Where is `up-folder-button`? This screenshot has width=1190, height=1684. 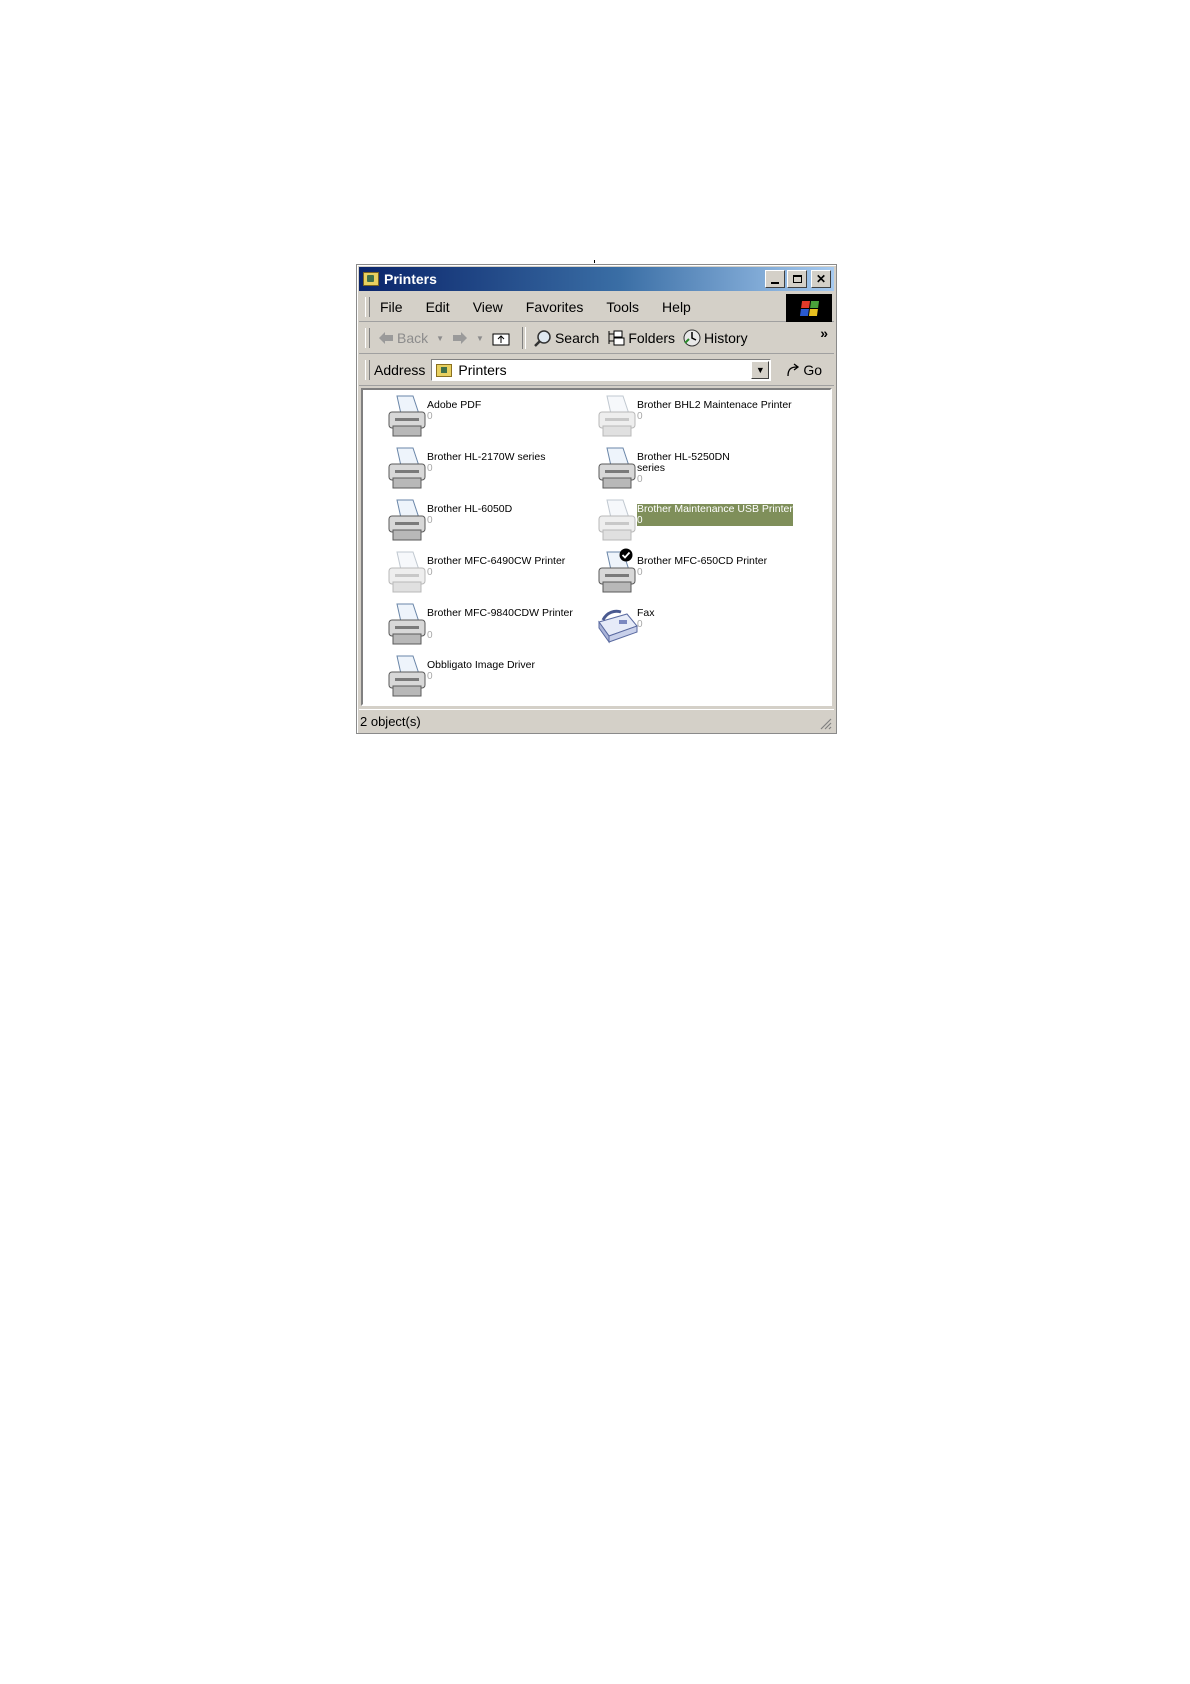
up-folder-button is located at coordinates (501, 338).